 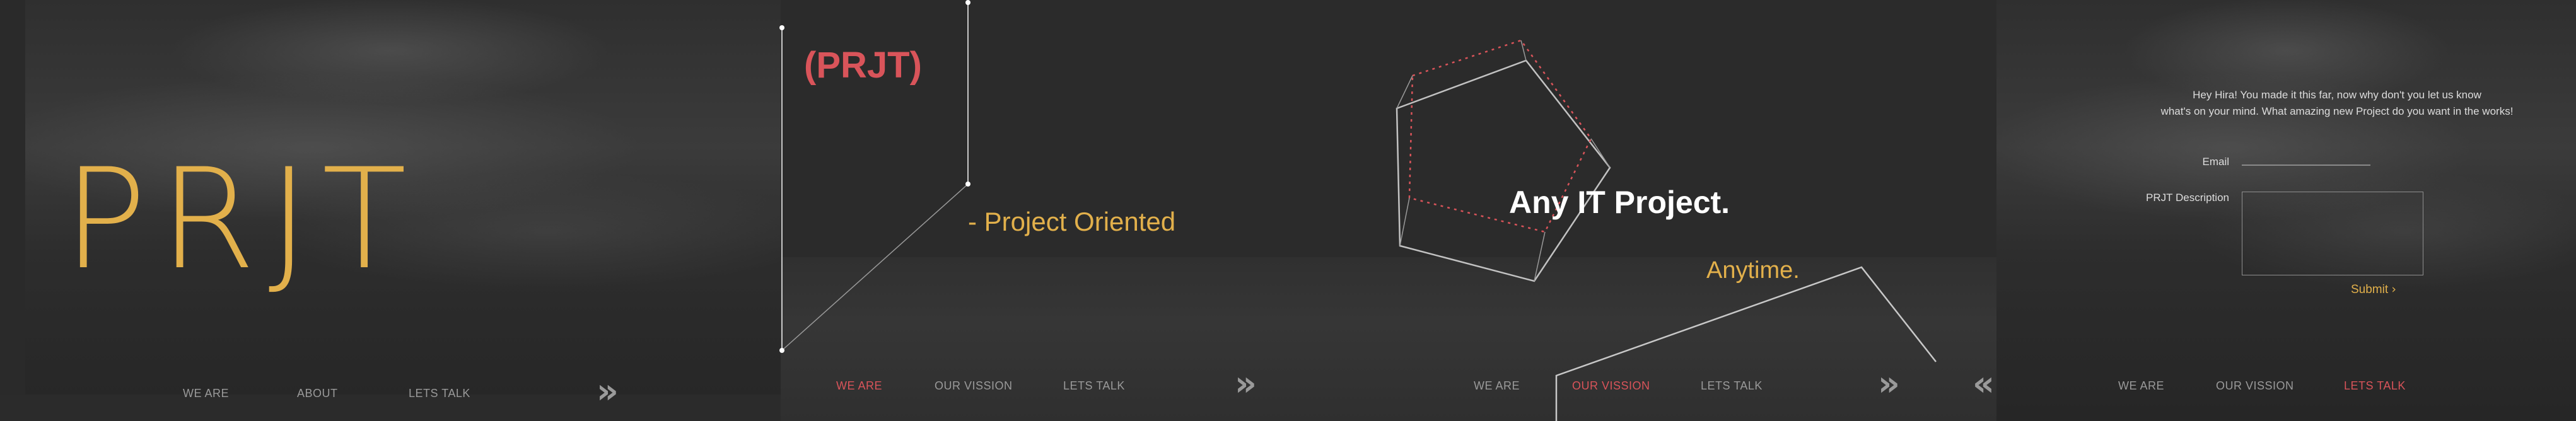 What do you see at coordinates (2188, 198) in the screenshot?
I see `description-label: PRJT Description` at bounding box center [2188, 198].